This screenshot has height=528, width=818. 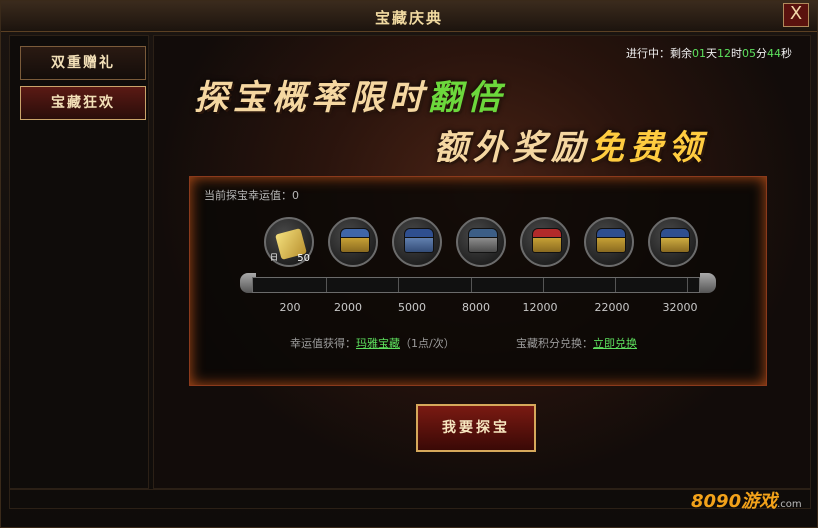 What do you see at coordinates (680, 307) in the screenshot?
I see `threshold-label: 32000` at bounding box center [680, 307].